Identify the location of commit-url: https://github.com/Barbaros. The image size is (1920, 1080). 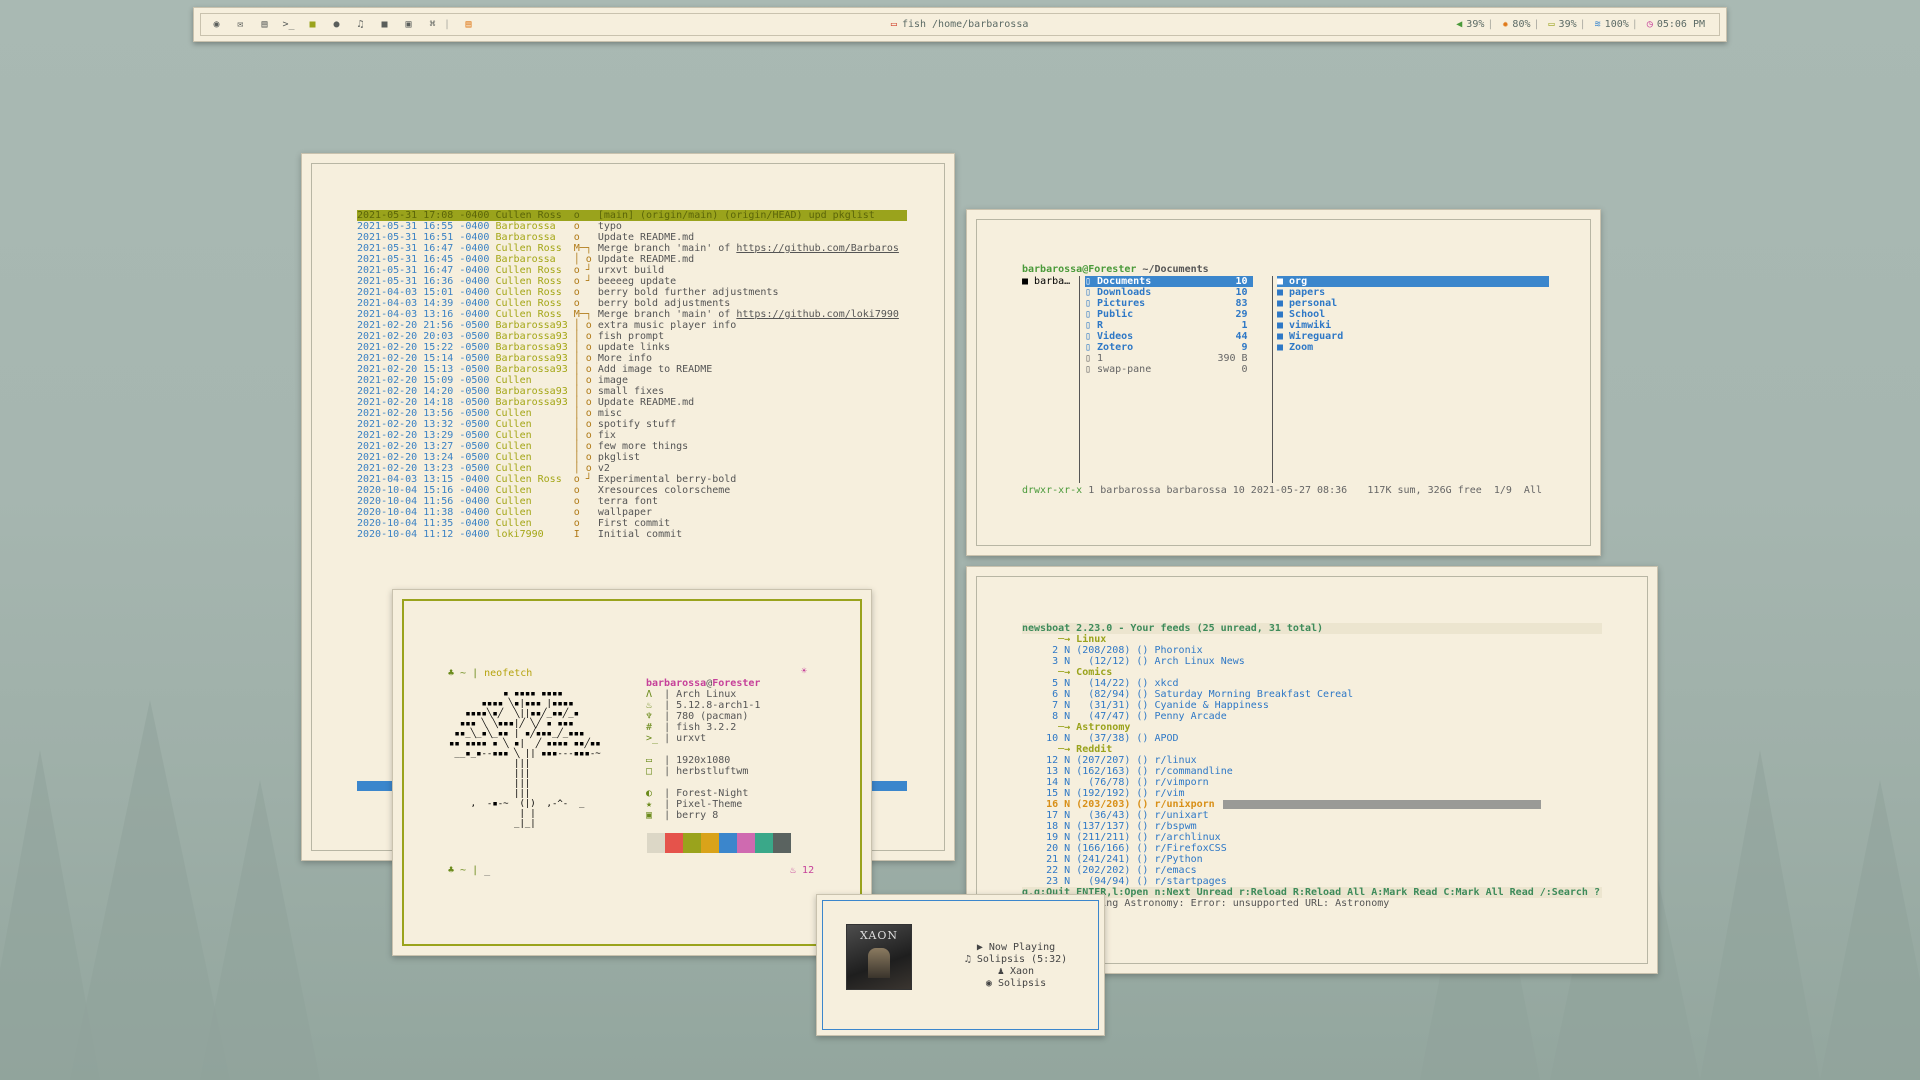
(817, 248).